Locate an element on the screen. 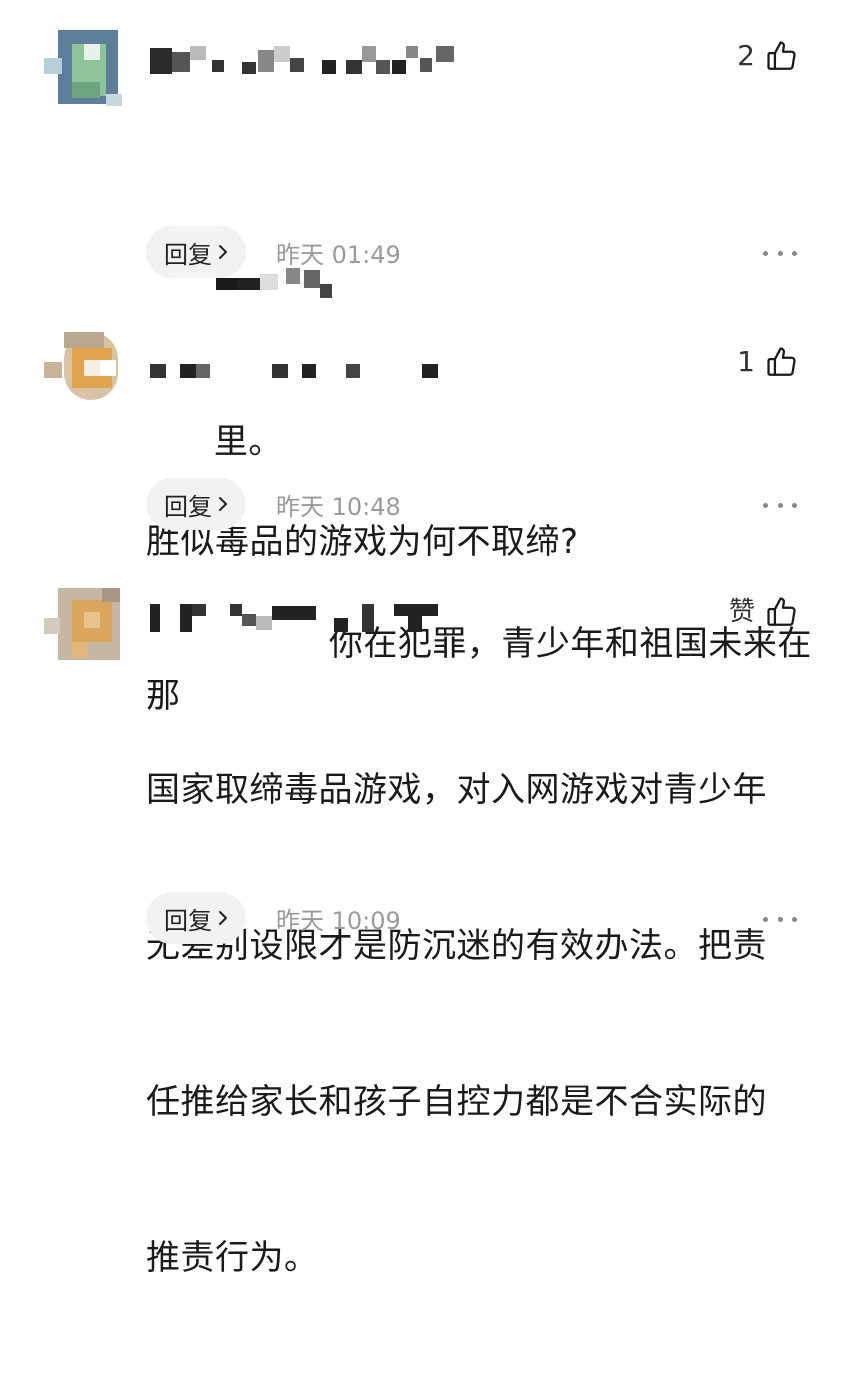 Image resolution: width=849 pixels, height=1388 pixels. like-button: 1 is located at coordinates (768, 362).